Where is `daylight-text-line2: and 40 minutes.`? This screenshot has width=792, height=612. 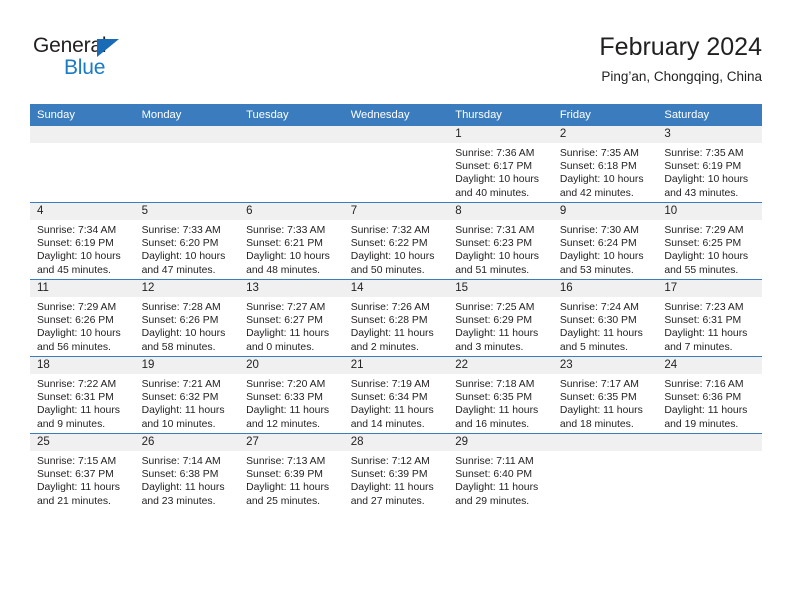
daylight-text-line2: and 40 minutes. is located at coordinates (492, 193).